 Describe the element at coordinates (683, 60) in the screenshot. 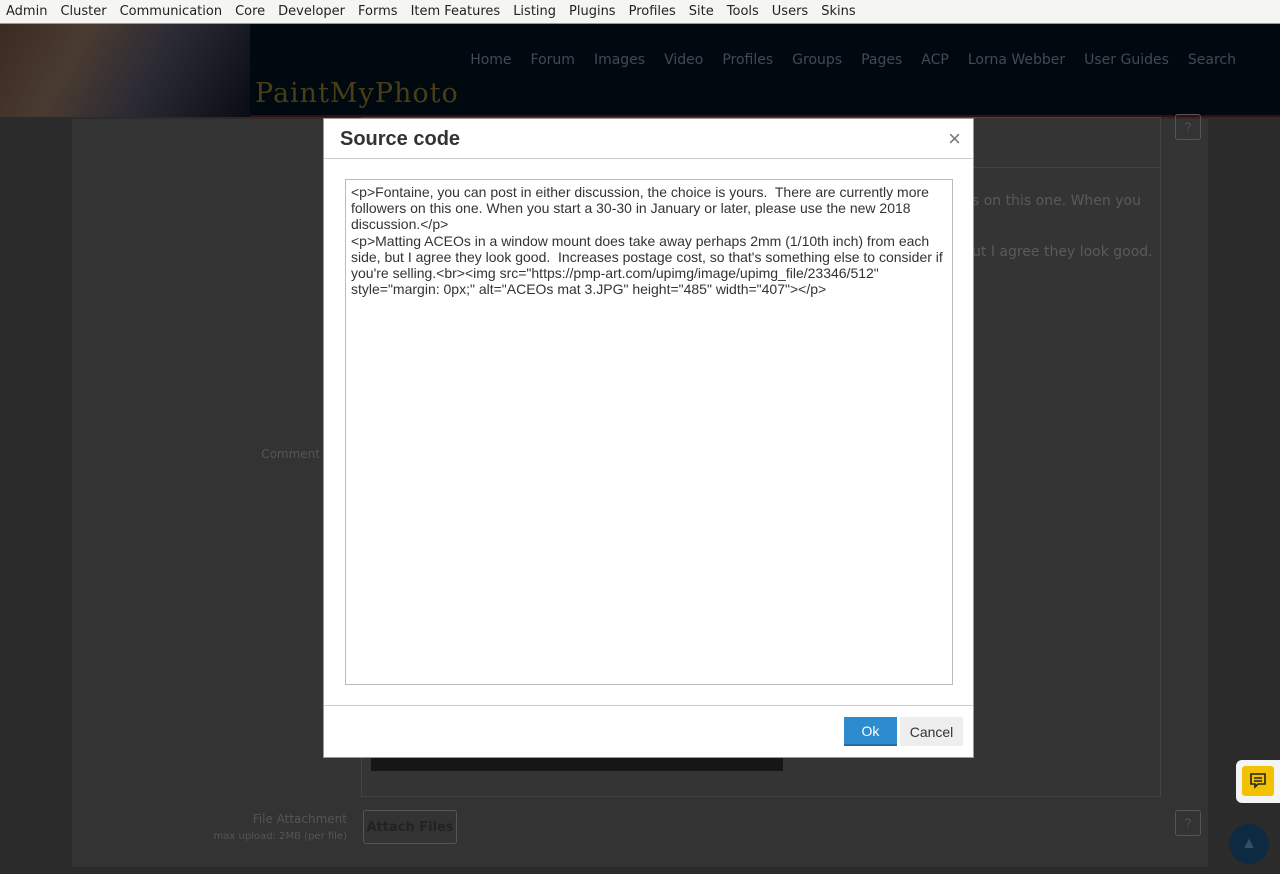

I see `nav-video: Video` at that location.